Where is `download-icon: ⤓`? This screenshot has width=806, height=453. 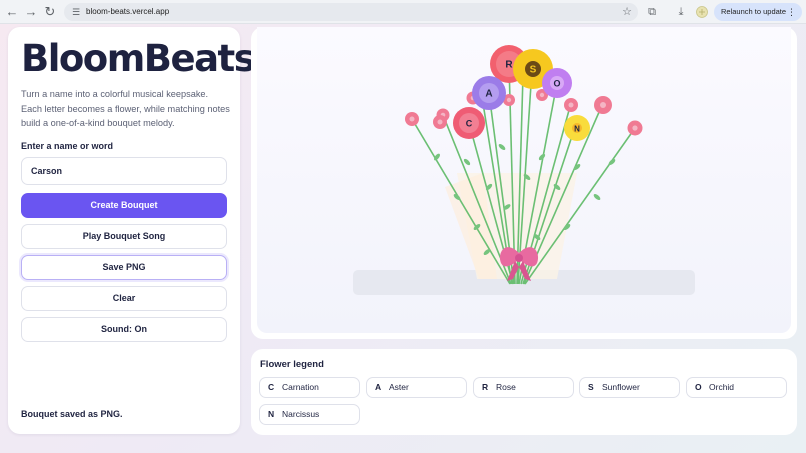
download-icon: ⤓ is located at coordinates (681, 12).